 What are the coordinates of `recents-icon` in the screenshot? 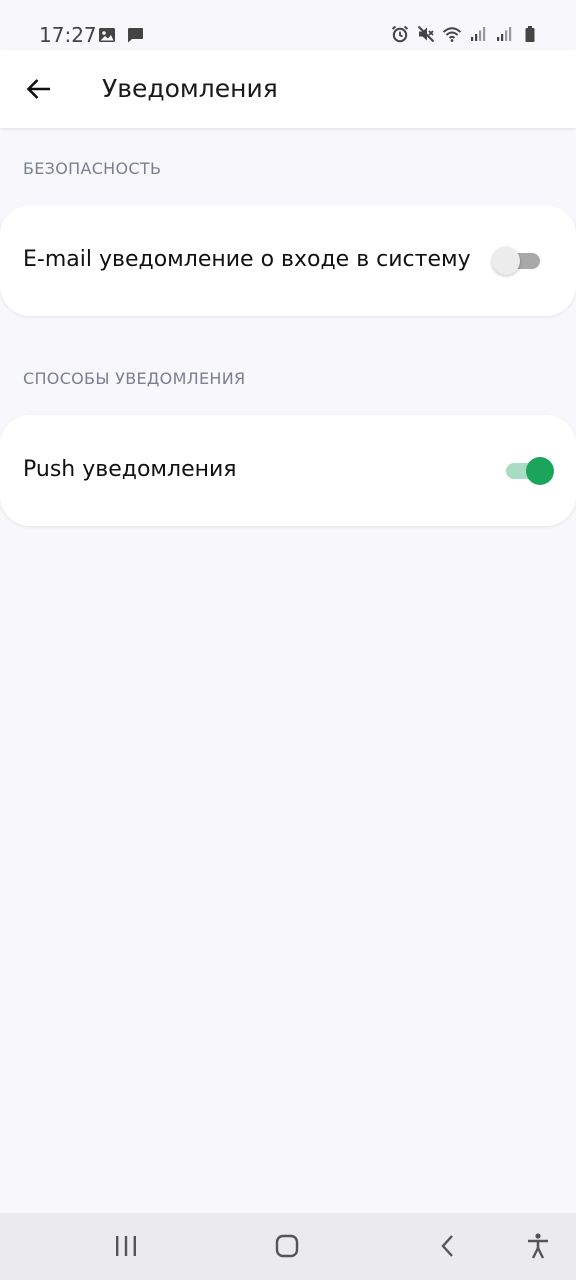 It's located at (126, 1246).